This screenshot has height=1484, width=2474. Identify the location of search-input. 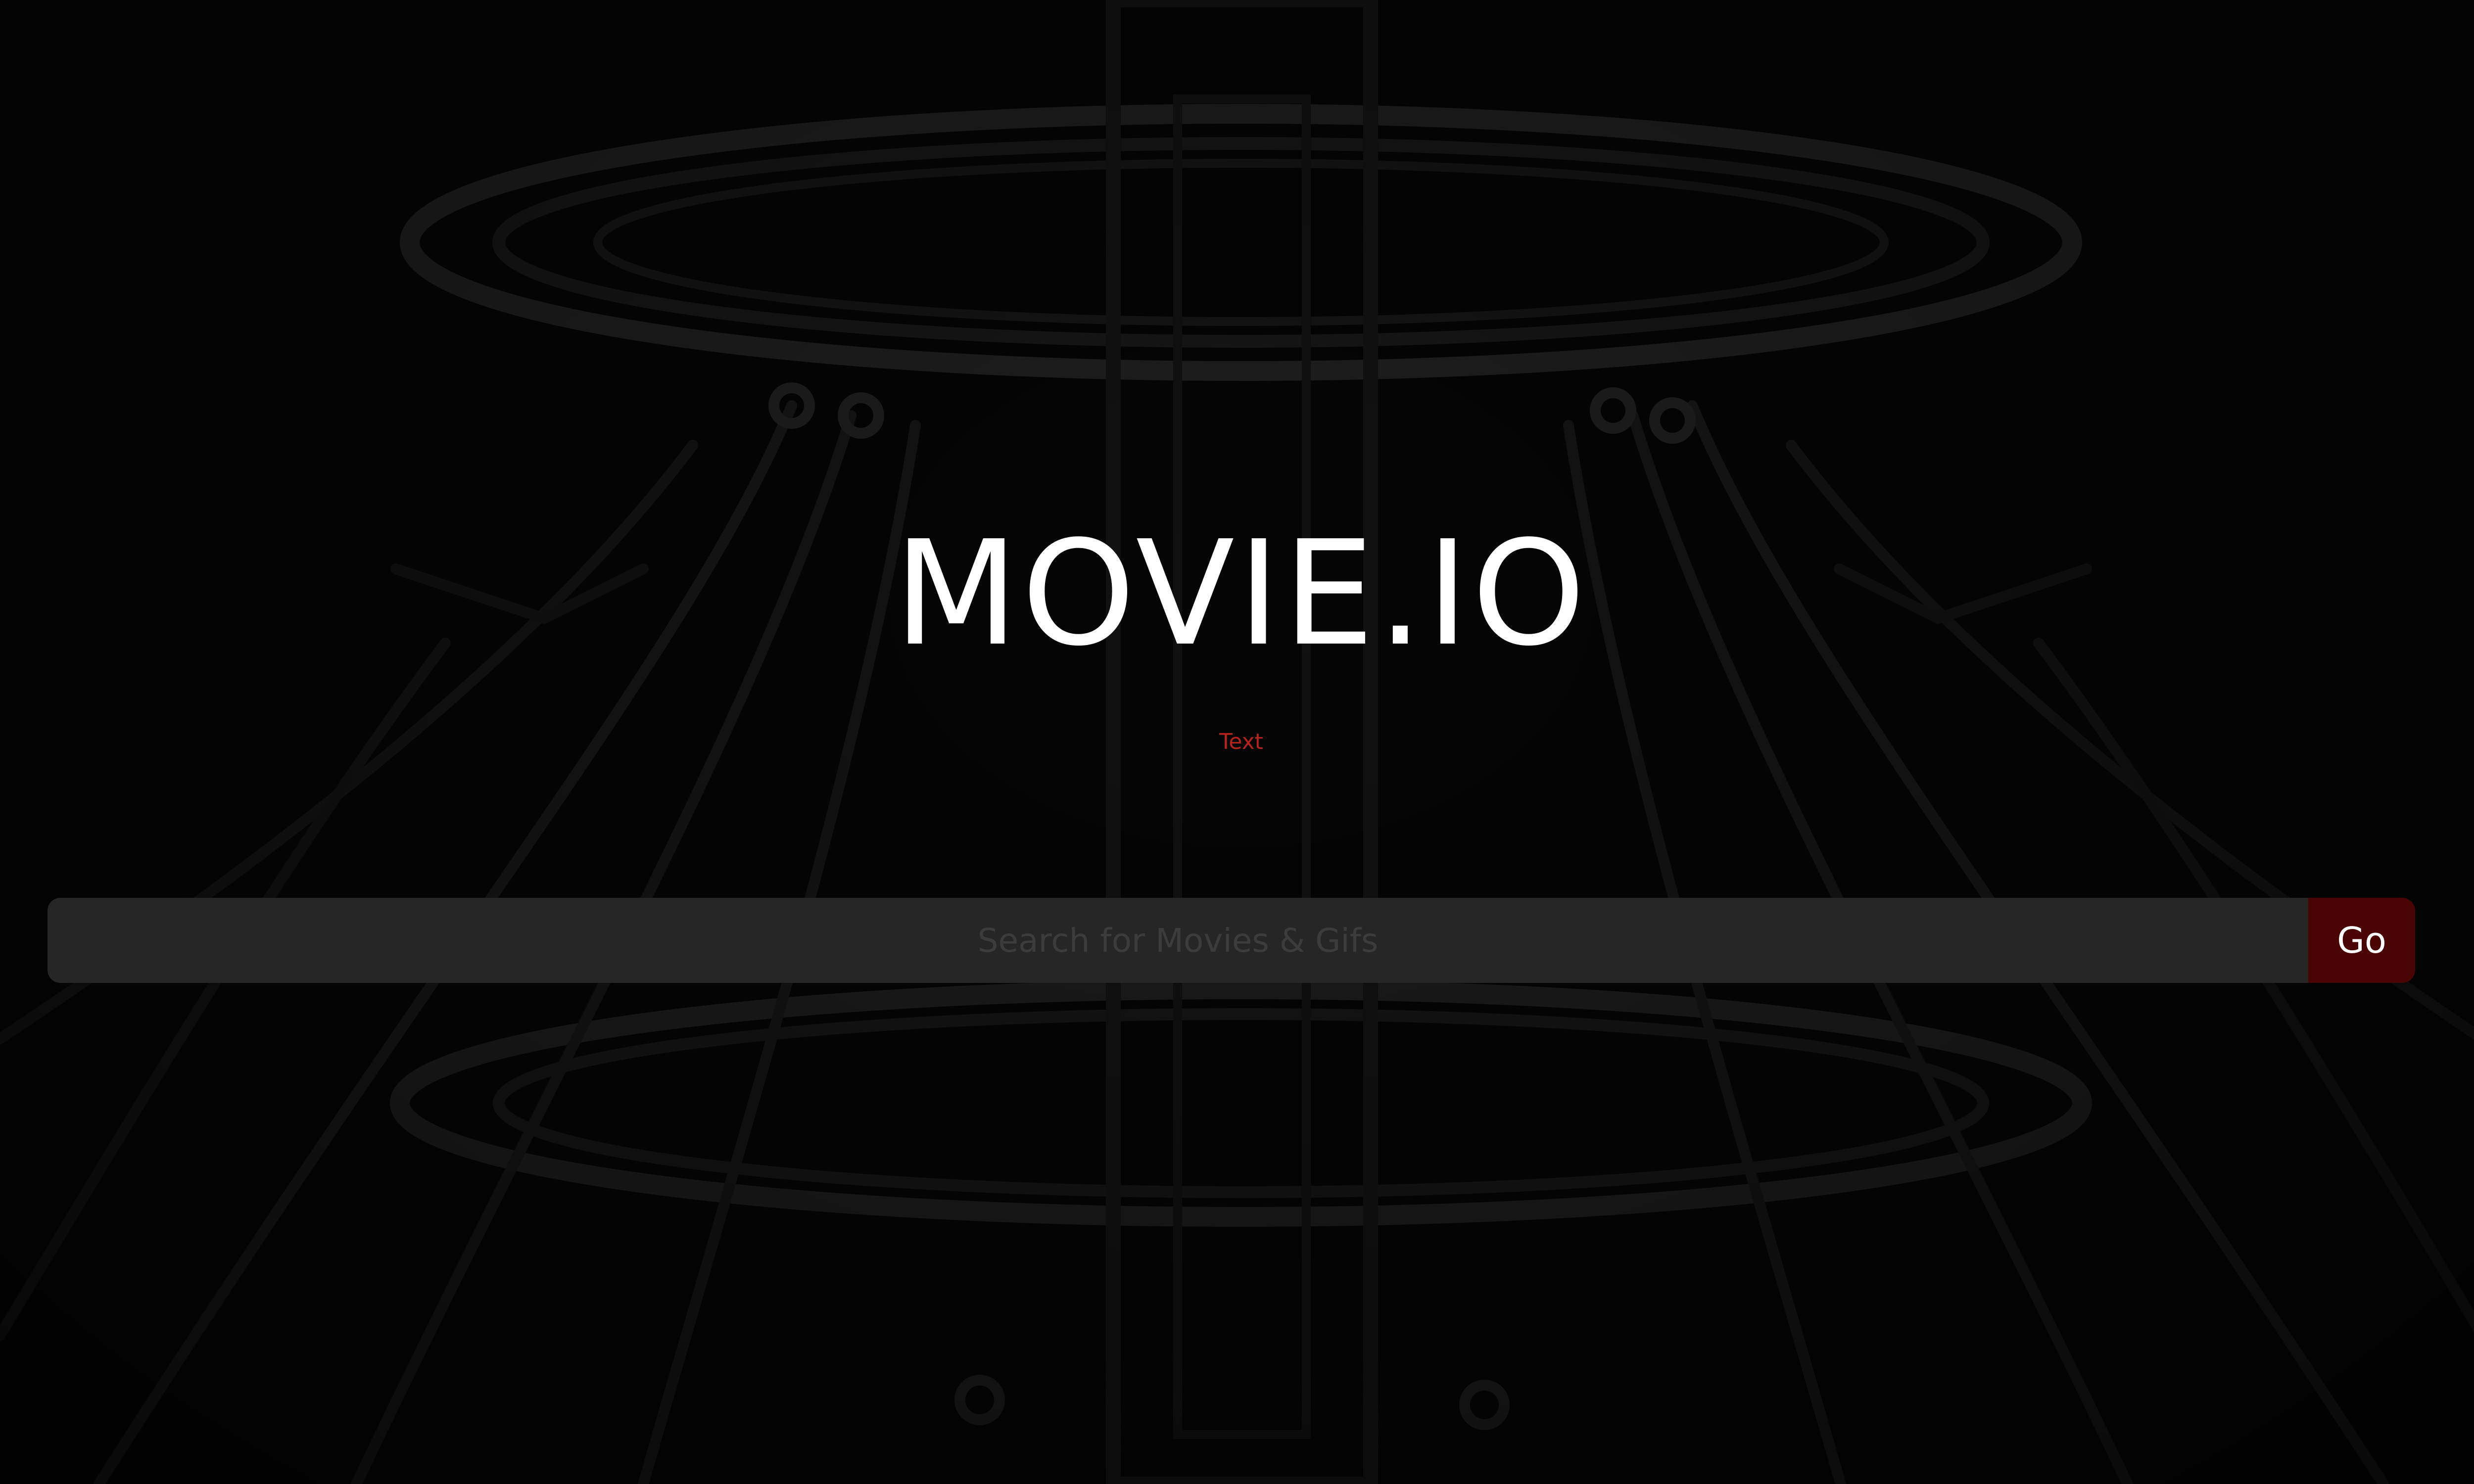
(1178, 940).